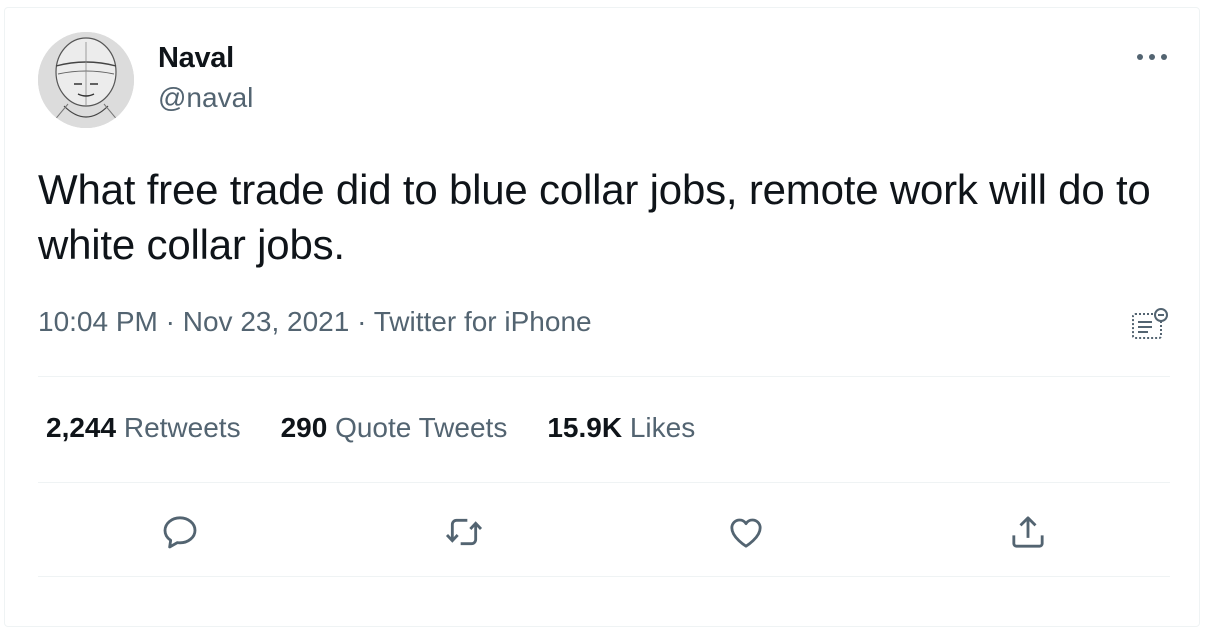 This screenshot has width=1206, height=627. I want to click on likes-label: Likes, so click(662, 427).